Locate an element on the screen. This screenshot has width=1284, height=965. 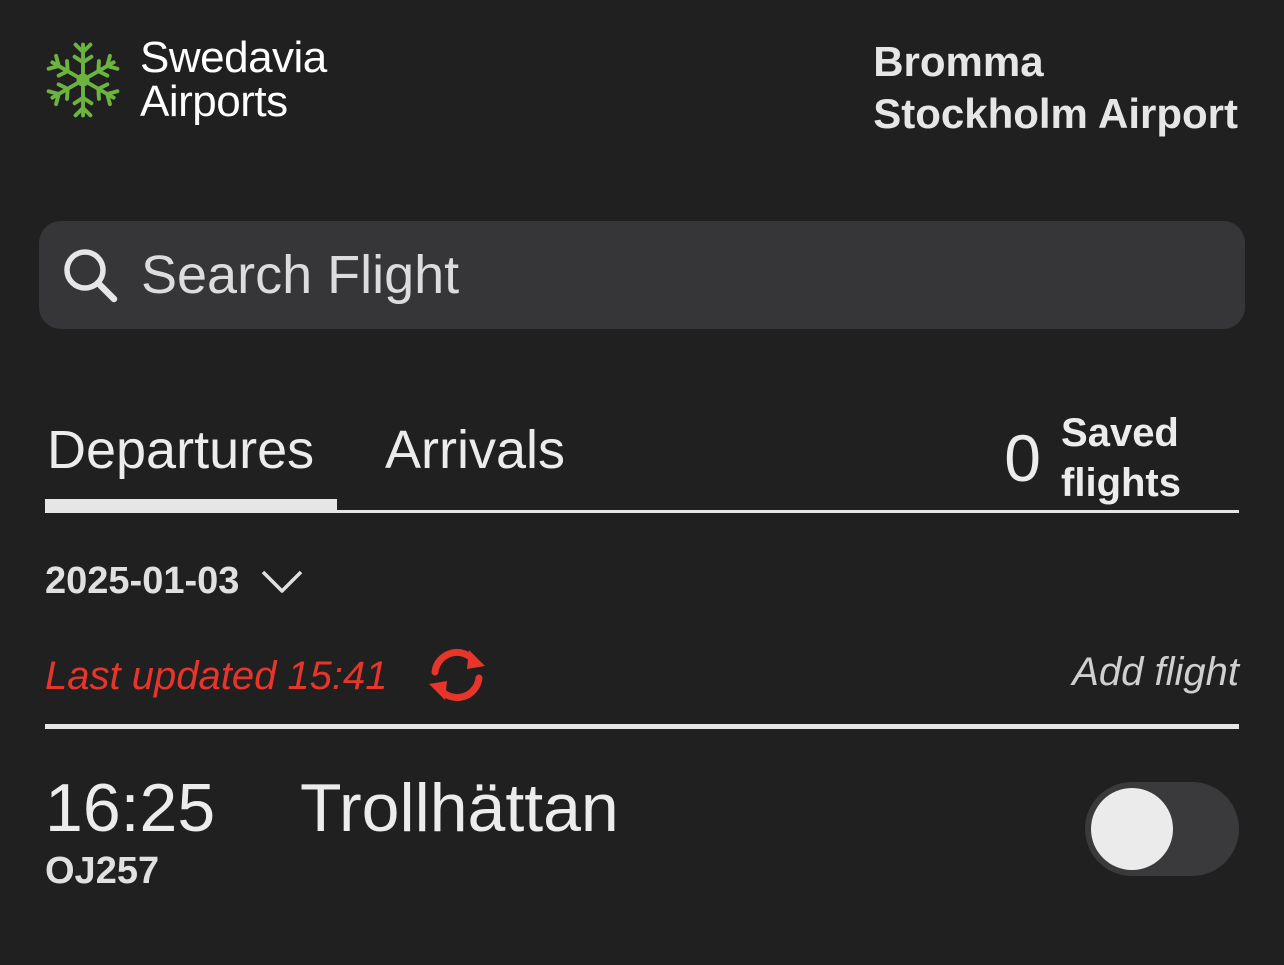
status-row: Last updated 15:41 Add flight is located at coordinates (642, 678).